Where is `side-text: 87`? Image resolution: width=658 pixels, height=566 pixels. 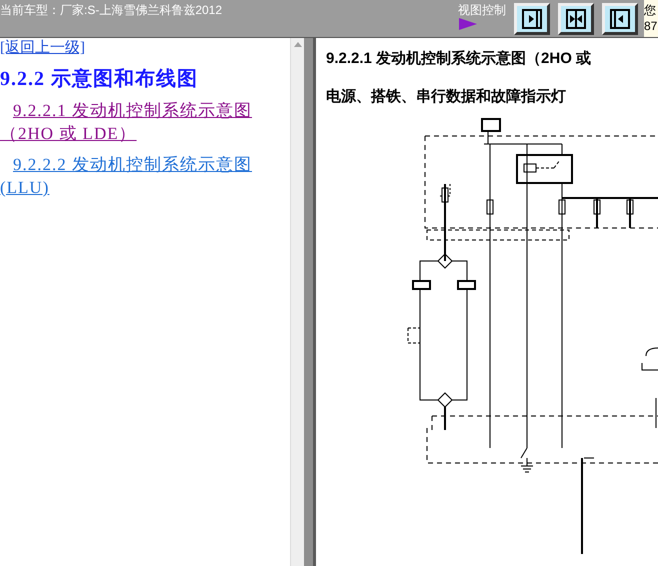
side-text: 87 is located at coordinates (651, 26).